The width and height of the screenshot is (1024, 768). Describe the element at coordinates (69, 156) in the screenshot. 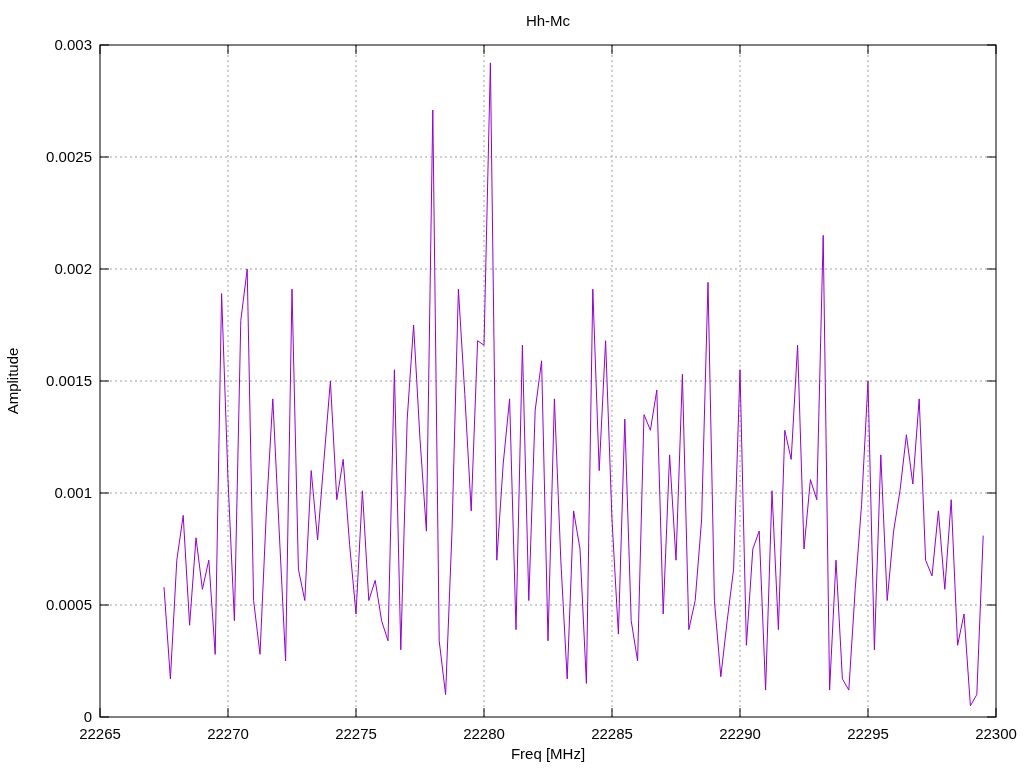

I see `tick-label: 0.0025` at that location.